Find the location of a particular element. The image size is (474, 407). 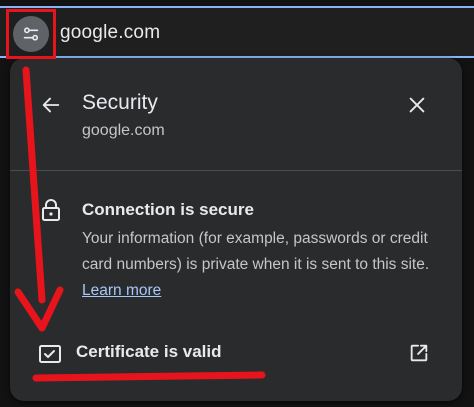

close-icon is located at coordinates (417, 105).